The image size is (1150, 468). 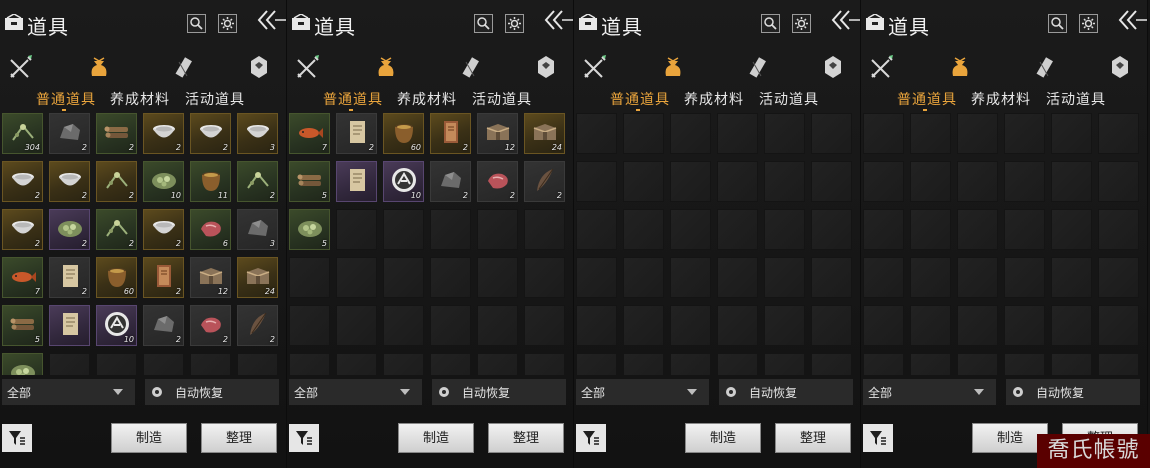 What do you see at coordinates (22, 133) in the screenshot?
I see `item-slot: 304` at bounding box center [22, 133].